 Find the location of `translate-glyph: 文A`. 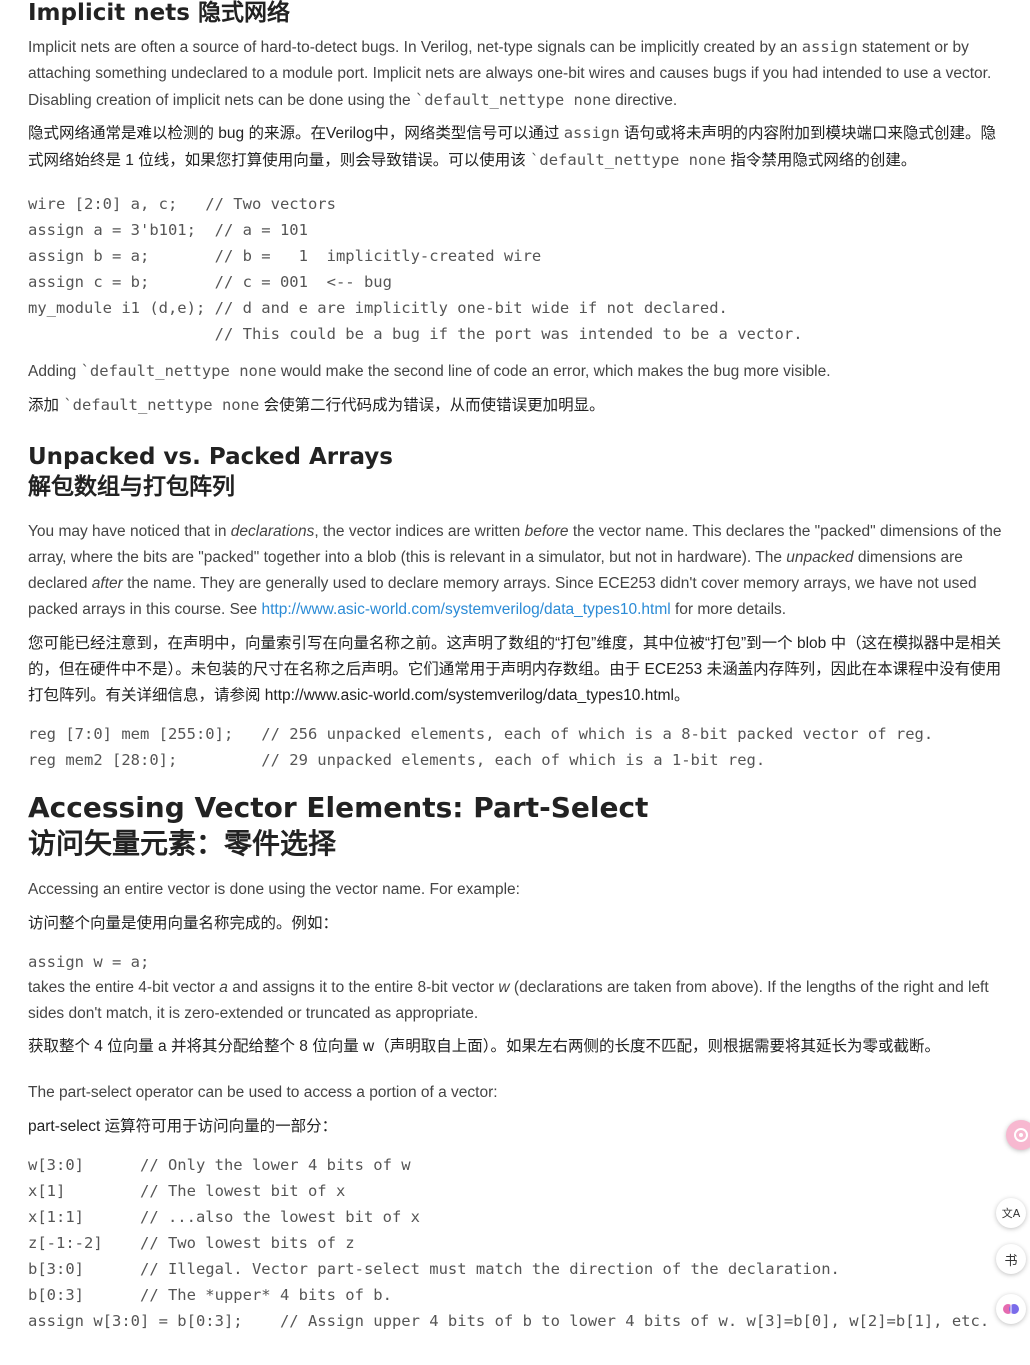

translate-glyph: 文A is located at coordinates (1011, 1213).